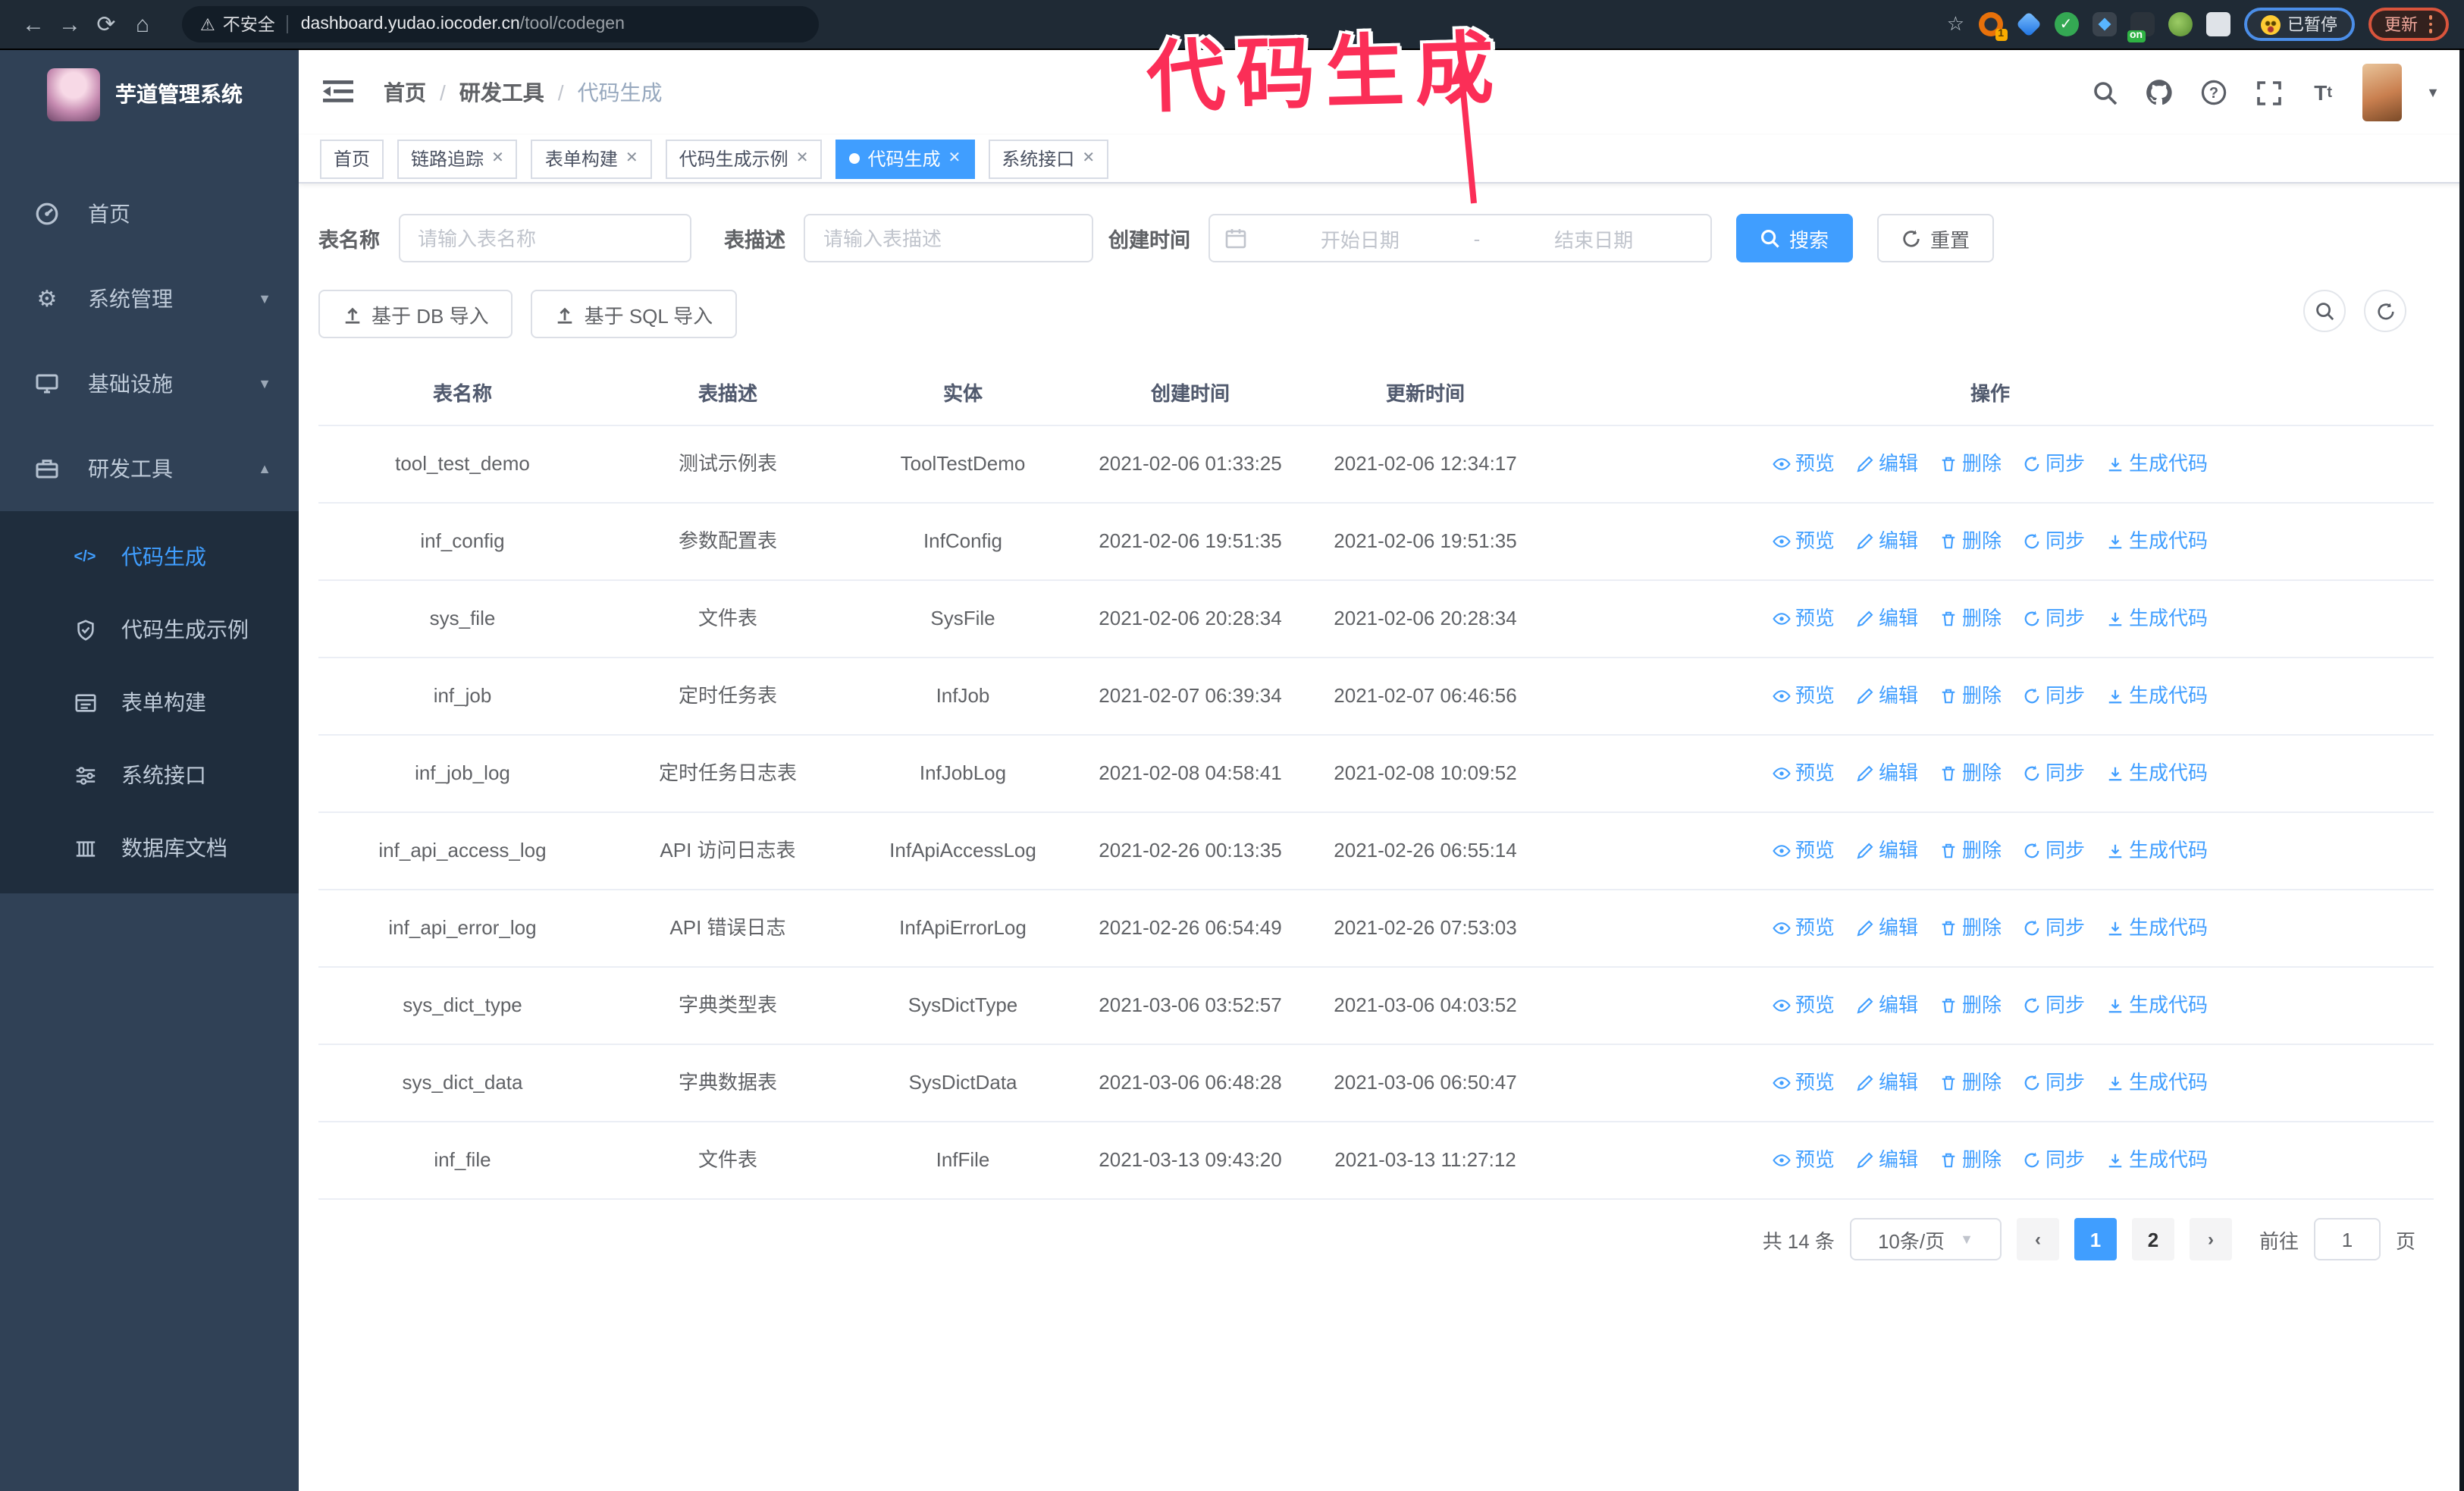 The image size is (2464, 1491). Describe the element at coordinates (2433, 92) in the screenshot. I see `user-menu-caret-icon: ▼` at that location.